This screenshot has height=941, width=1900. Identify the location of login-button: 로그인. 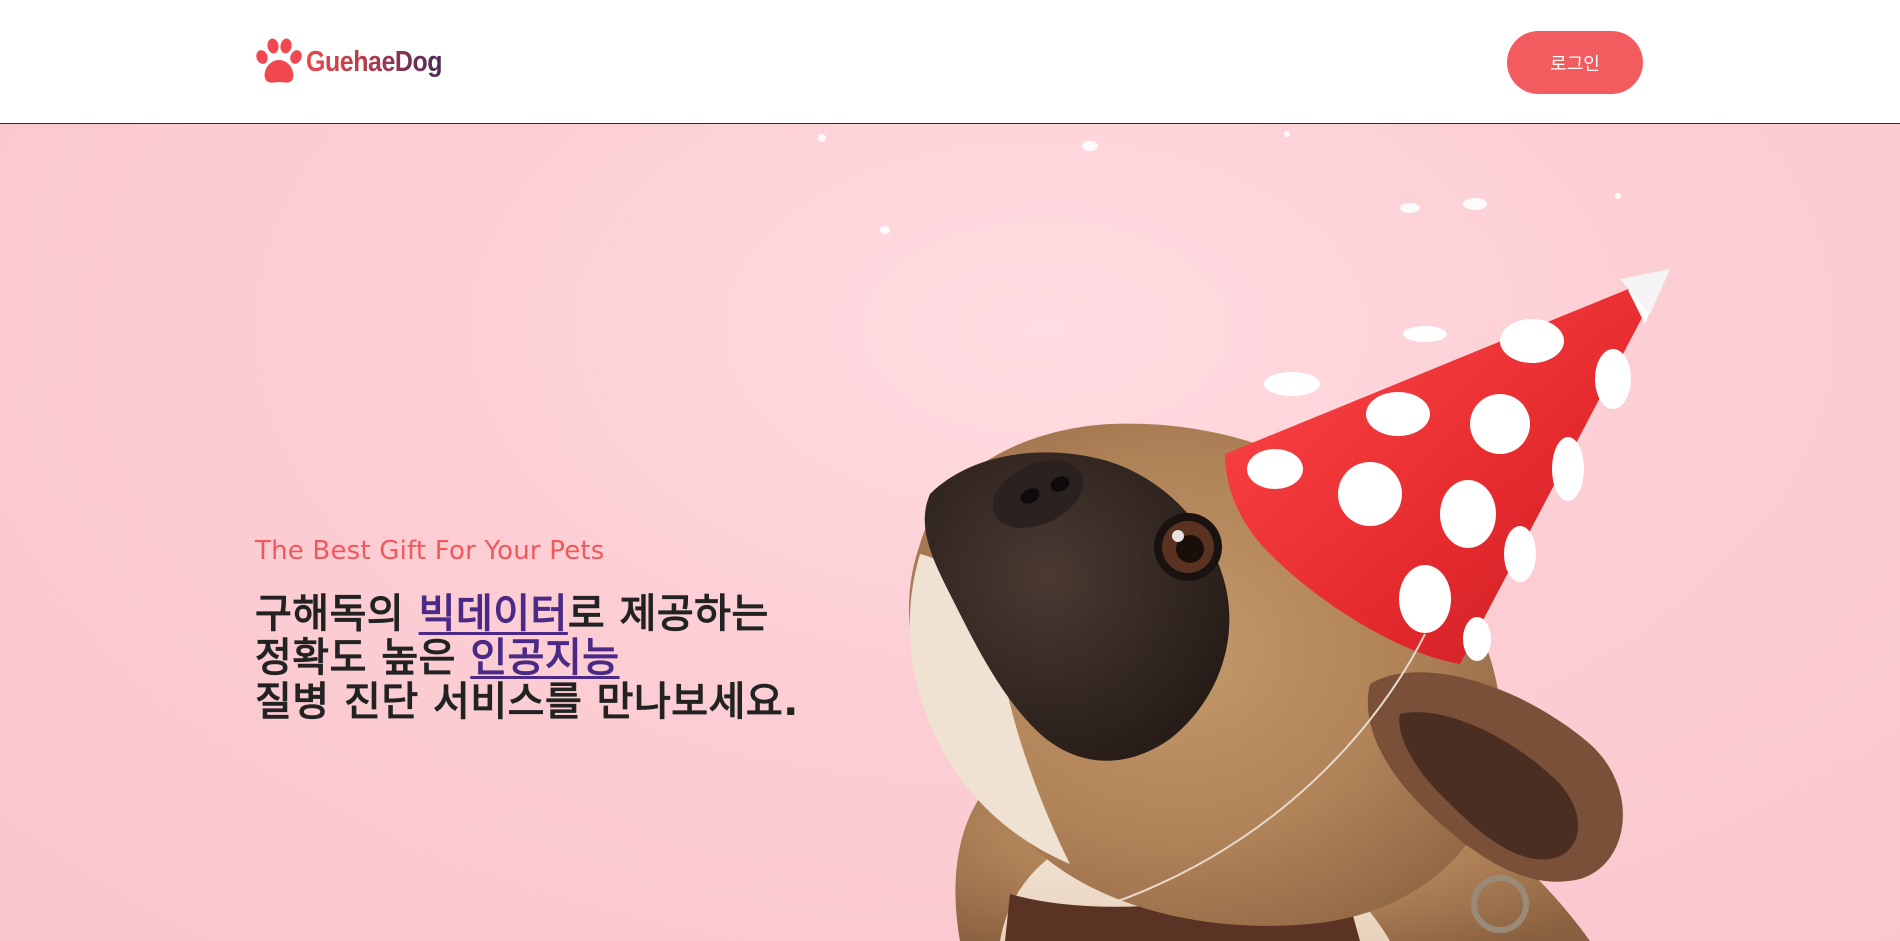
(1575, 62).